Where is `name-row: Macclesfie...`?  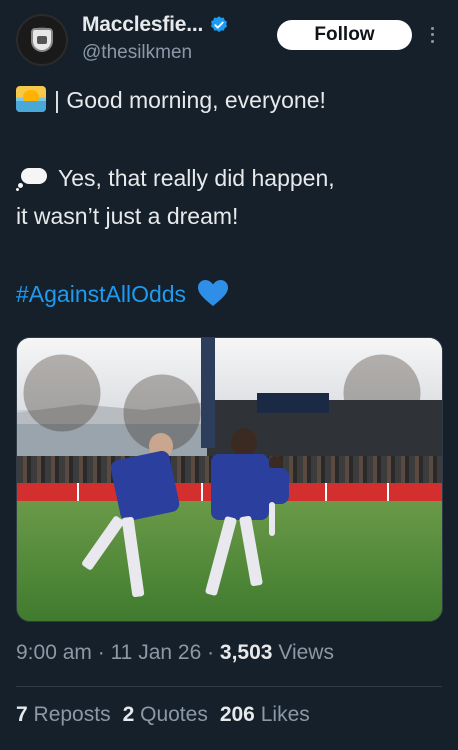
name-row: Macclesfie... is located at coordinates (155, 25).